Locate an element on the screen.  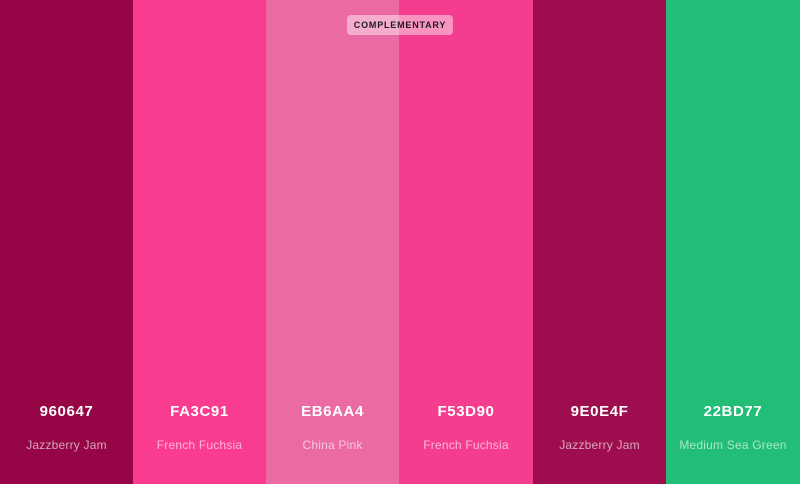
swatch-color-name: Medium Sea Green is located at coordinates (733, 445).